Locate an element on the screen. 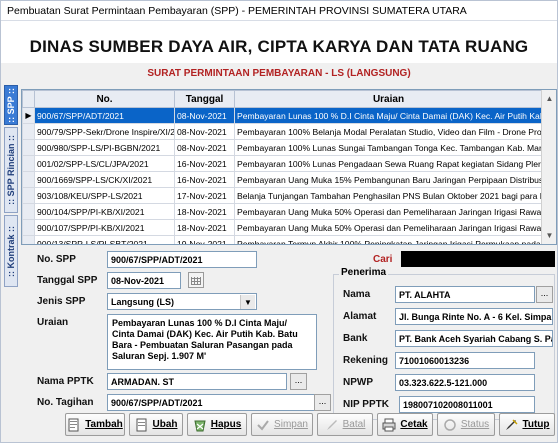 The height and width of the screenshot is (443, 558). close-pen-icon is located at coordinates (511, 425).